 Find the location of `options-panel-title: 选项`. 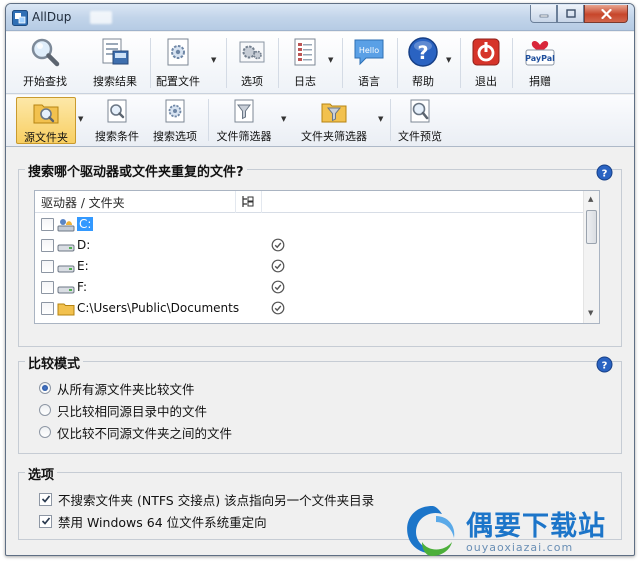

options-panel-title: 选项 is located at coordinates (41, 473).